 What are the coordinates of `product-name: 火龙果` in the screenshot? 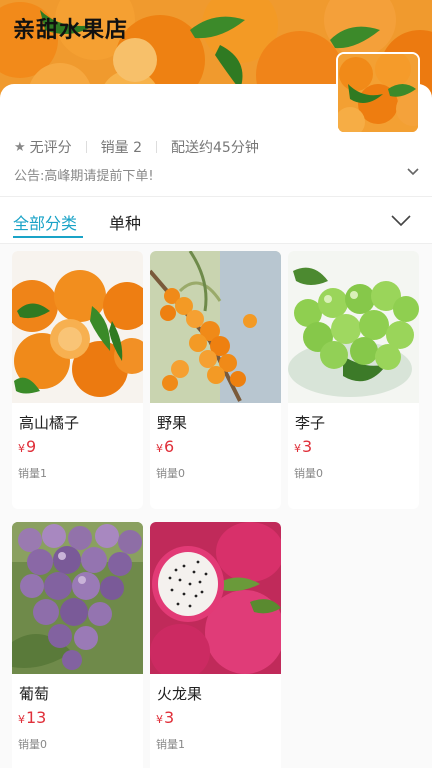 It's located at (180, 694).